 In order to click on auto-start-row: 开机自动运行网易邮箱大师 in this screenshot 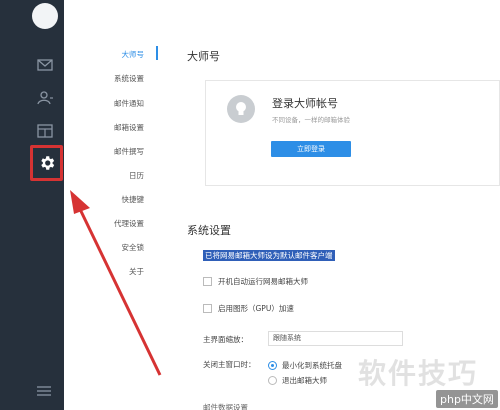, I will do `click(255, 281)`.